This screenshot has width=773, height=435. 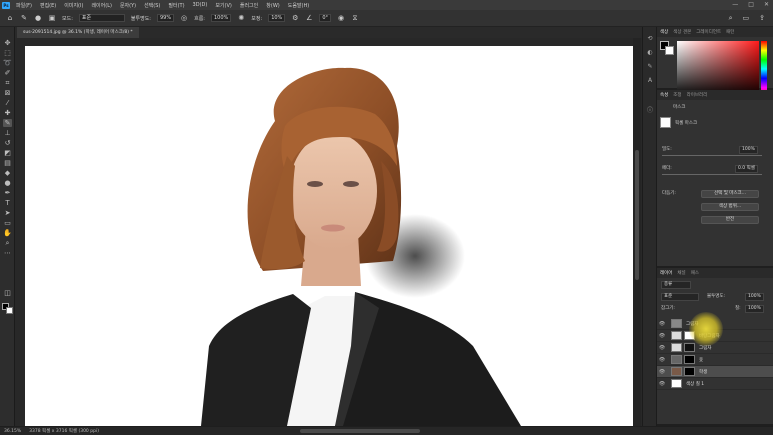 I want to click on quick-select-tool-icon: ✐, so click(x=7, y=73).